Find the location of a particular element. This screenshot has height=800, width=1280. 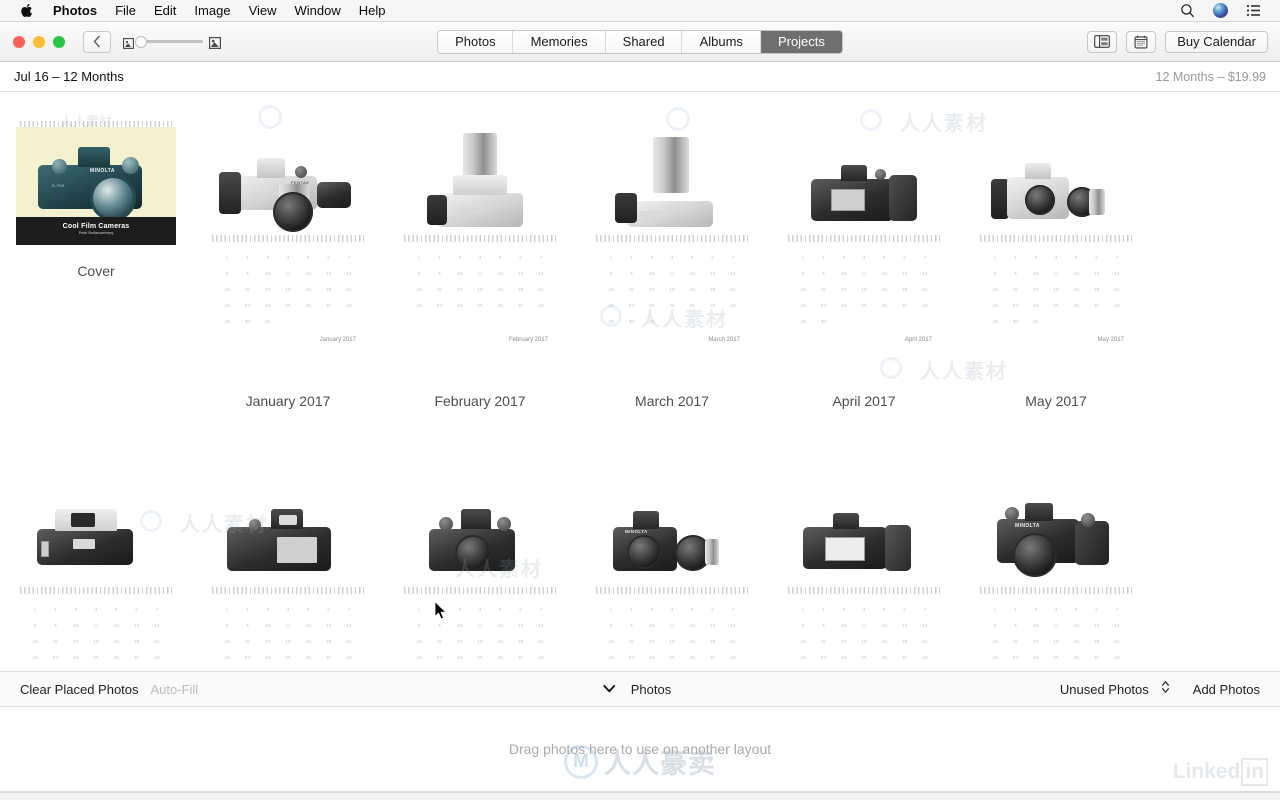

tab-albums: Albums is located at coordinates (721, 41).